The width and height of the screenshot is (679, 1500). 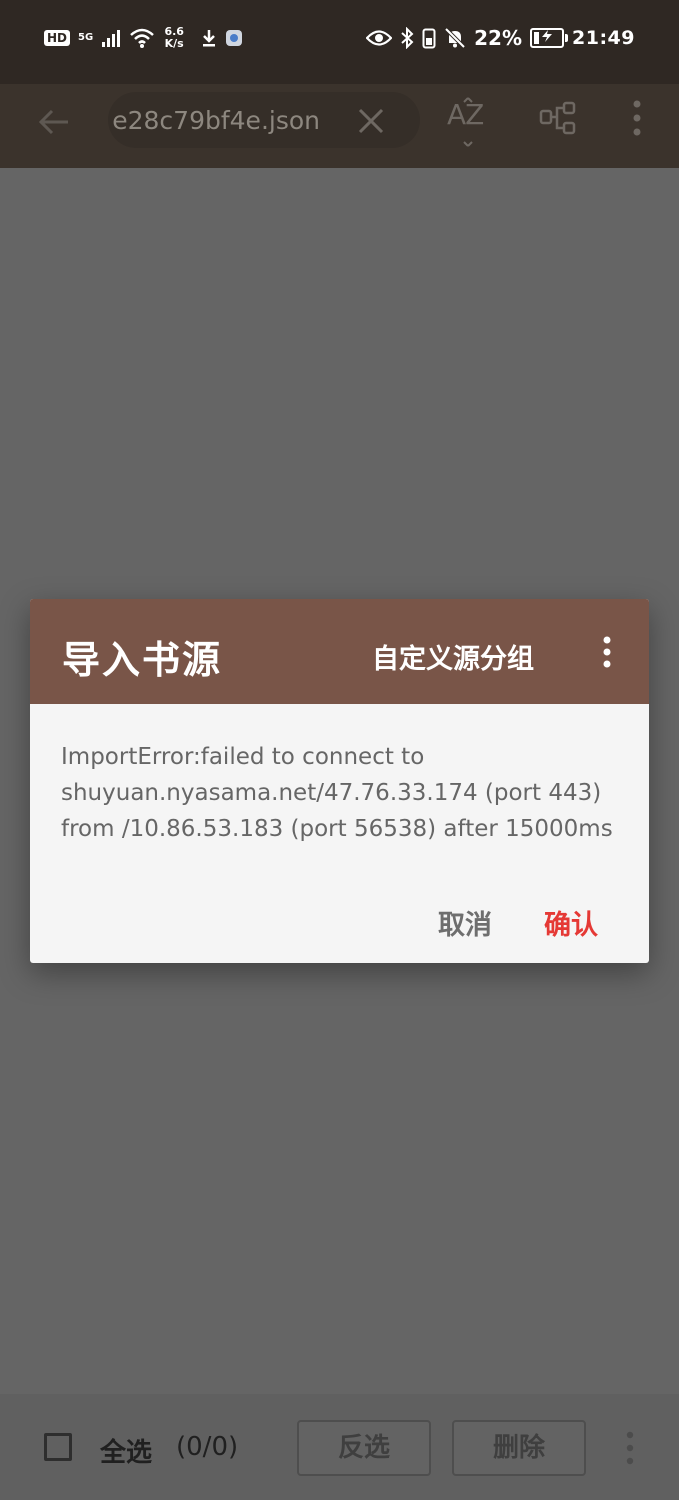 What do you see at coordinates (234, 38) in the screenshot?
I see `app-notification-icon` at bounding box center [234, 38].